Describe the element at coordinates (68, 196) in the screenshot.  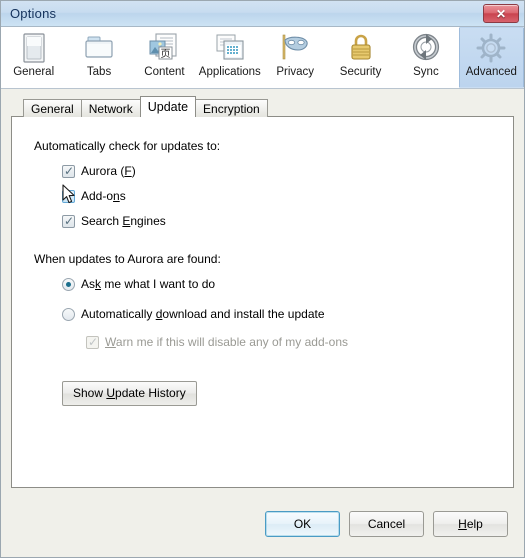
I see `checkbox-addons` at that location.